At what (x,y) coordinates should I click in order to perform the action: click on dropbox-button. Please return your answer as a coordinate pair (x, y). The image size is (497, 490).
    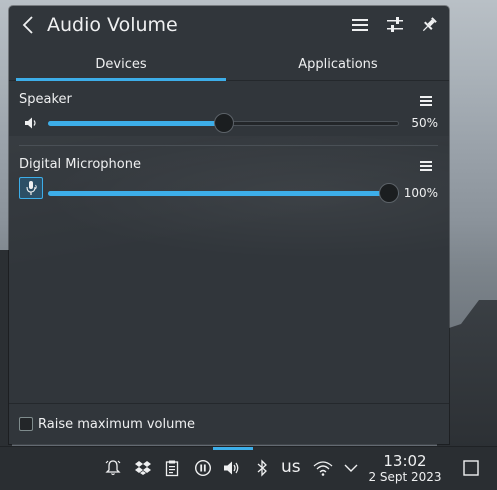
    Looking at the image, I should click on (143, 468).